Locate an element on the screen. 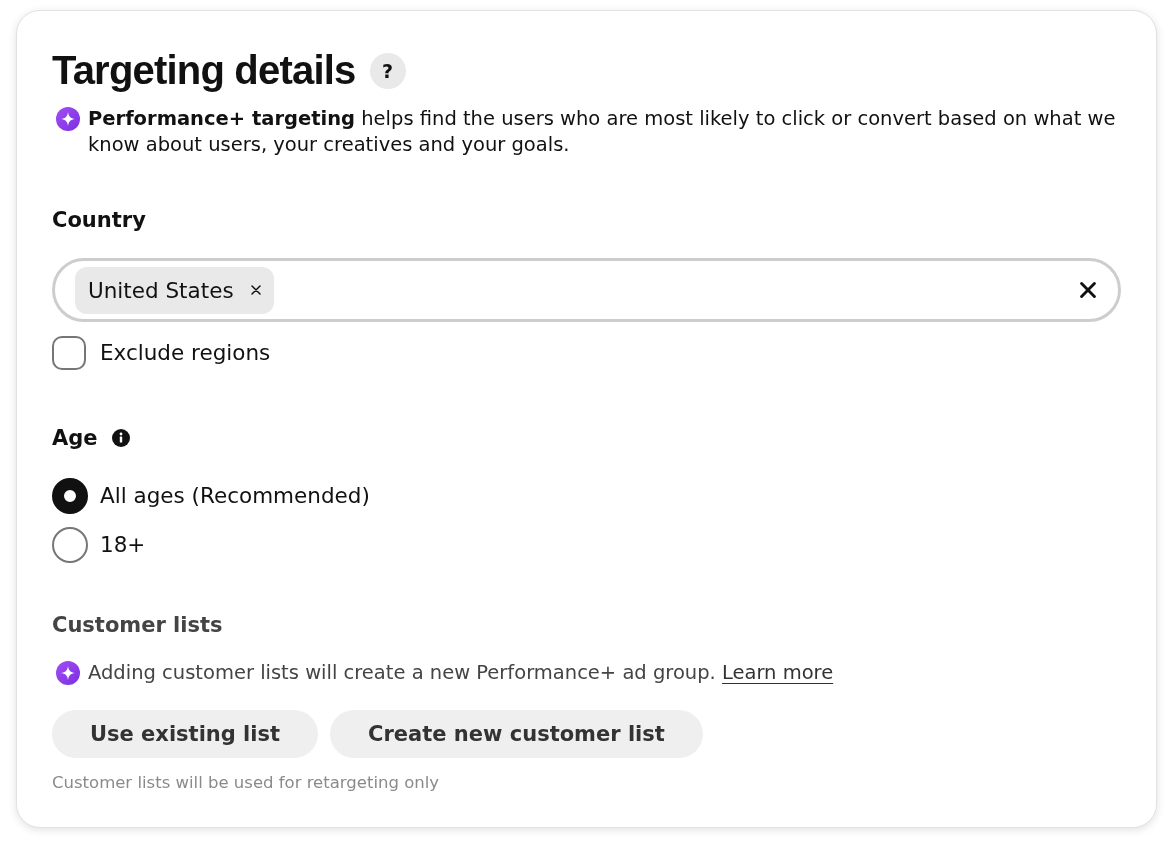 The image size is (1173, 851). clear-button is located at coordinates (1088, 290).